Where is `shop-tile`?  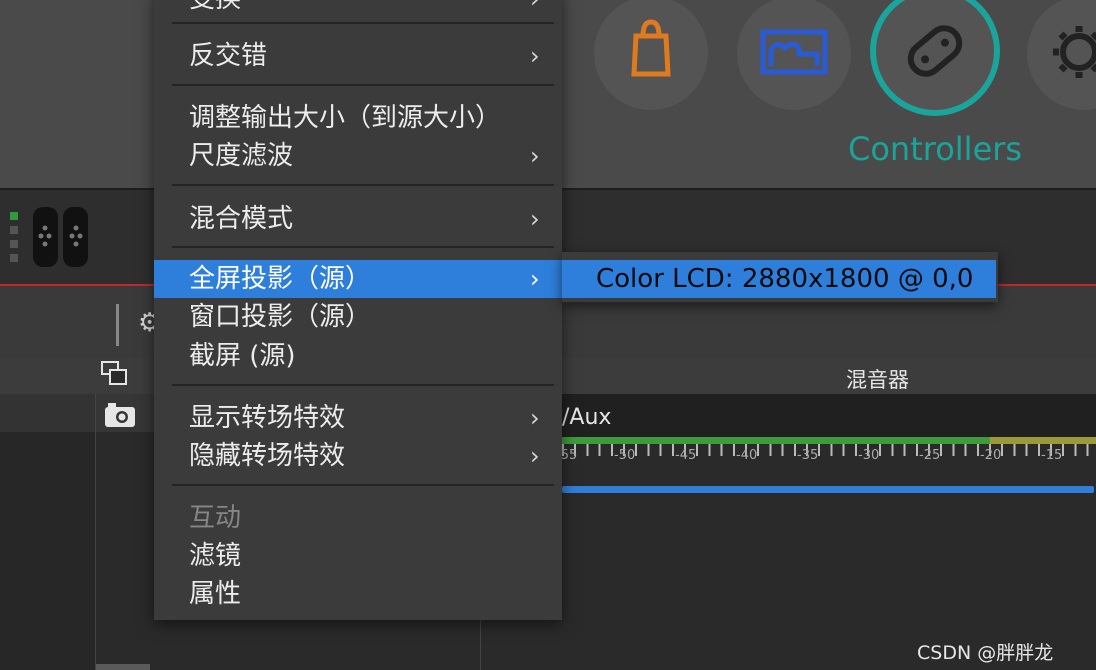
shop-tile is located at coordinates (651, 55).